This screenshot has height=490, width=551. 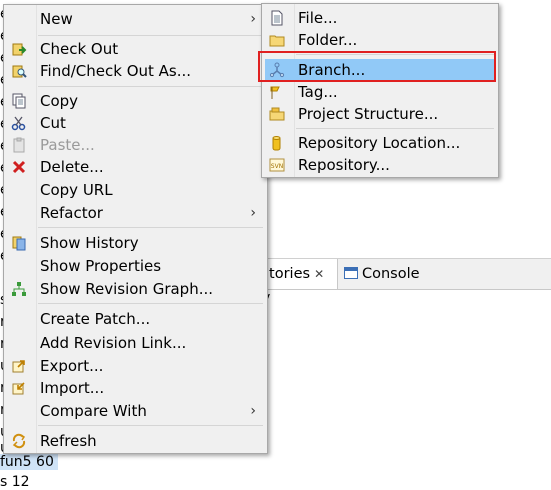 I want to click on tab-console: Console, so click(x=382, y=274).